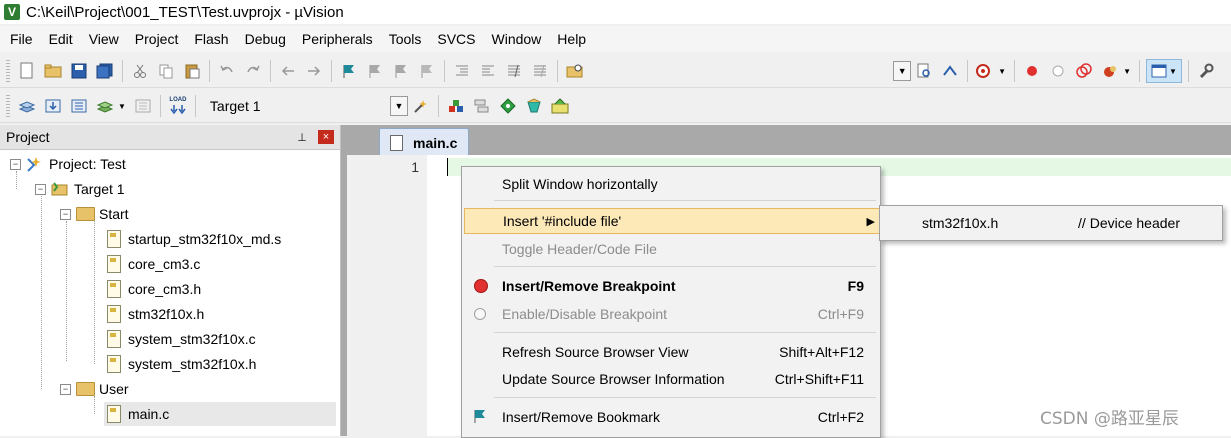 This screenshot has height=438, width=1231. What do you see at coordinates (375, 71) in the screenshot?
I see `prev-bookmark-icon` at bounding box center [375, 71].